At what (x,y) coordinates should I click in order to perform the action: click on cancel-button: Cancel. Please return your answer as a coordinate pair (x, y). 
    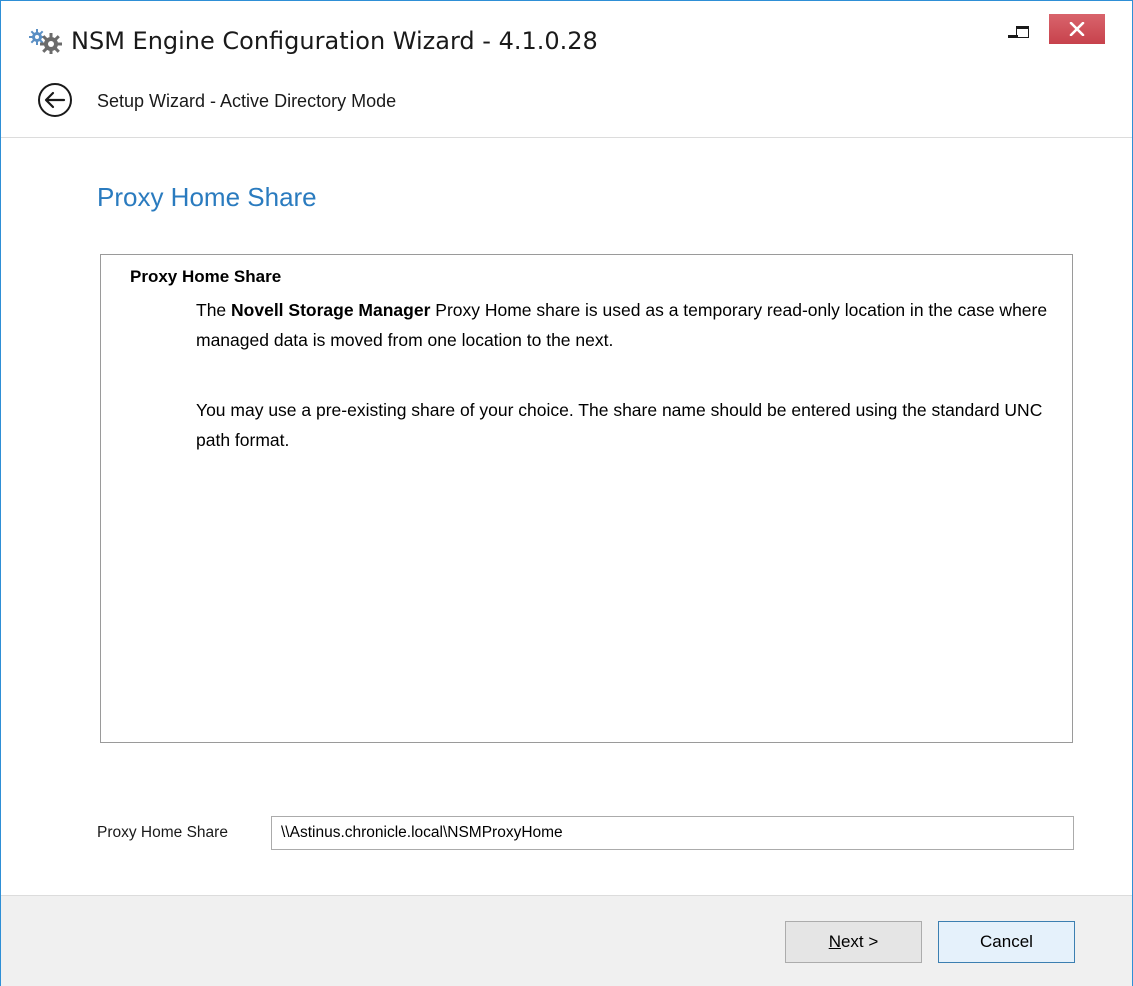
    Looking at the image, I should click on (1006, 942).